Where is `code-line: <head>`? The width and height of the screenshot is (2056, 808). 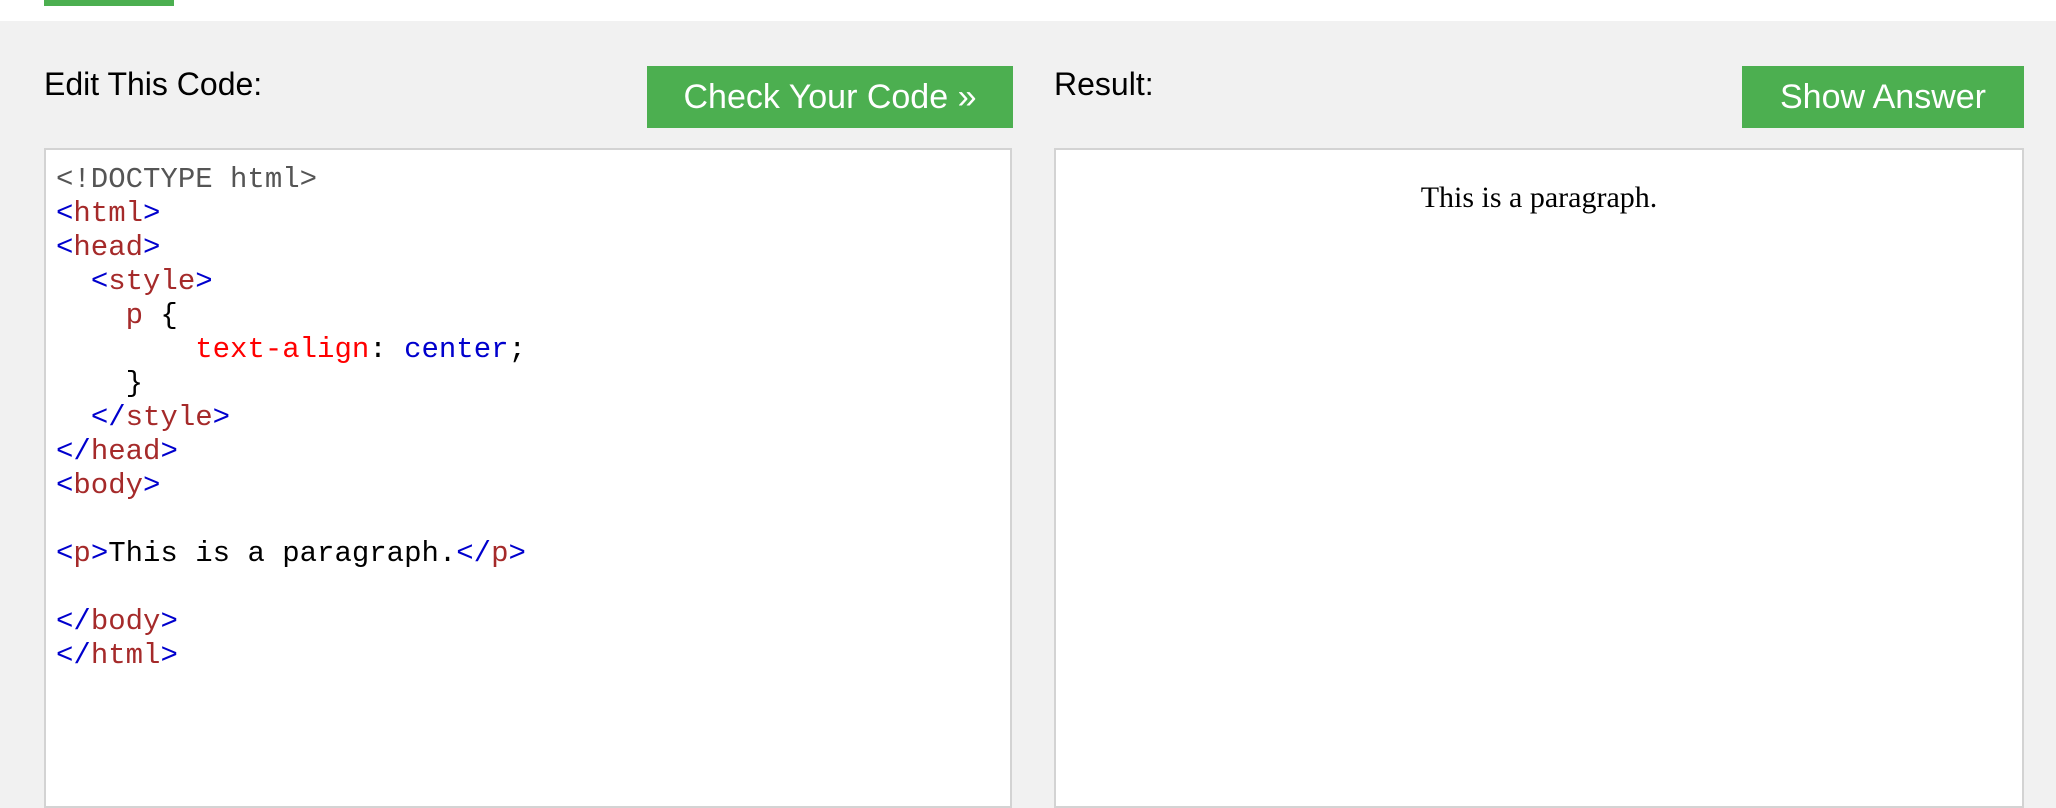
code-line: <head> is located at coordinates (533, 248).